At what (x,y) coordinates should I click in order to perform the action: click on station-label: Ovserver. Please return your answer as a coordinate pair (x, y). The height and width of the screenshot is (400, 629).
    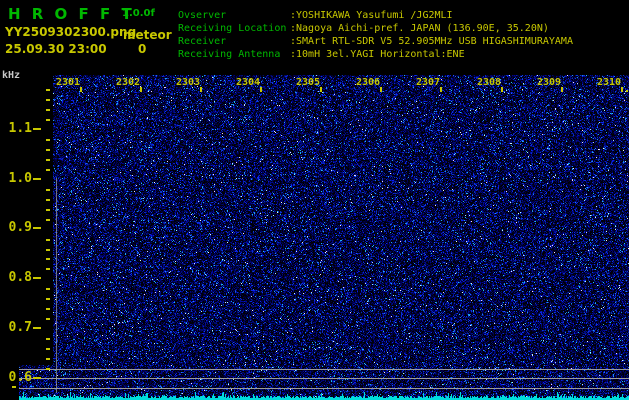
    Looking at the image, I should click on (202, 15).